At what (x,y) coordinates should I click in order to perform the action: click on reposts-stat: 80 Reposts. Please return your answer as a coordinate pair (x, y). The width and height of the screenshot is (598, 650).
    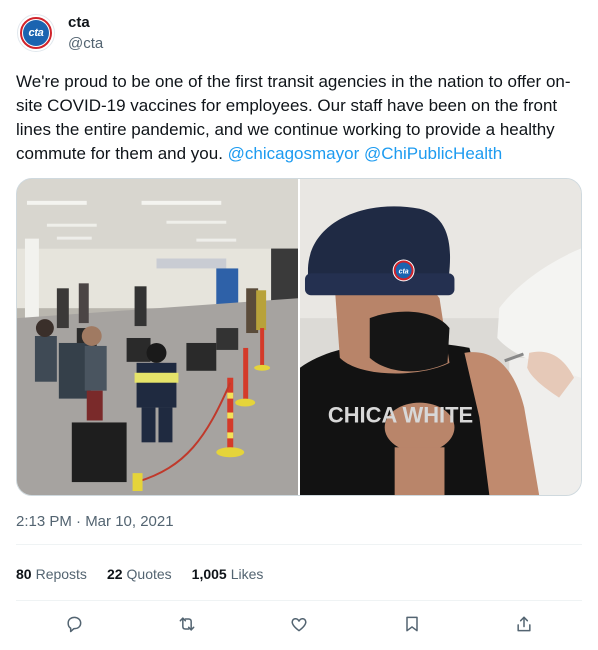
    Looking at the image, I should click on (51, 574).